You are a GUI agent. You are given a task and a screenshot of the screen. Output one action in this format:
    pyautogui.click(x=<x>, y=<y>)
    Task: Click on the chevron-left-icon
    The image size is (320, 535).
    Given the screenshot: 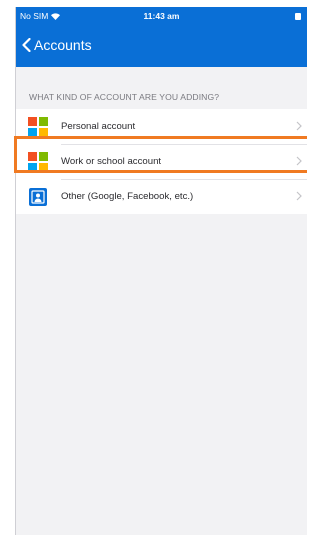 What is the action you would take?
    pyautogui.click(x=26, y=45)
    